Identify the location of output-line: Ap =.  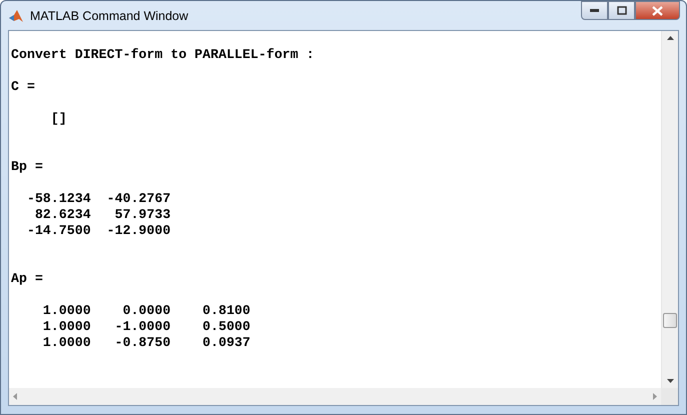
(27, 279).